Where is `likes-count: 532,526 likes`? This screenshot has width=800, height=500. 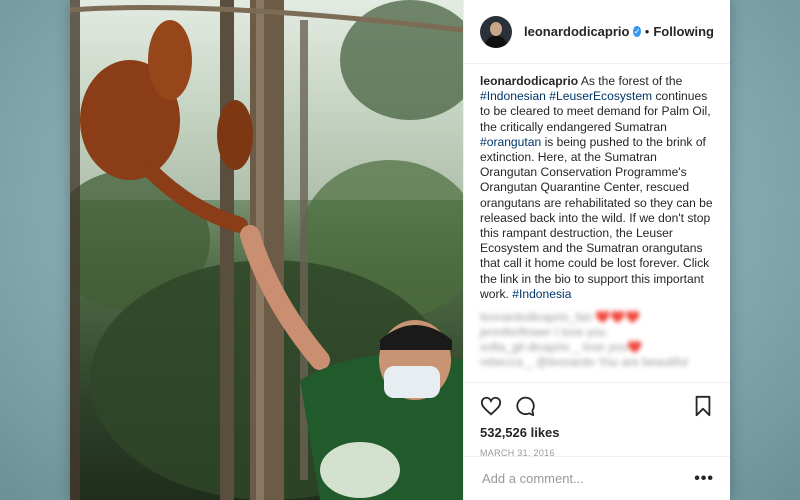
likes-count: 532,526 likes is located at coordinates (597, 432).